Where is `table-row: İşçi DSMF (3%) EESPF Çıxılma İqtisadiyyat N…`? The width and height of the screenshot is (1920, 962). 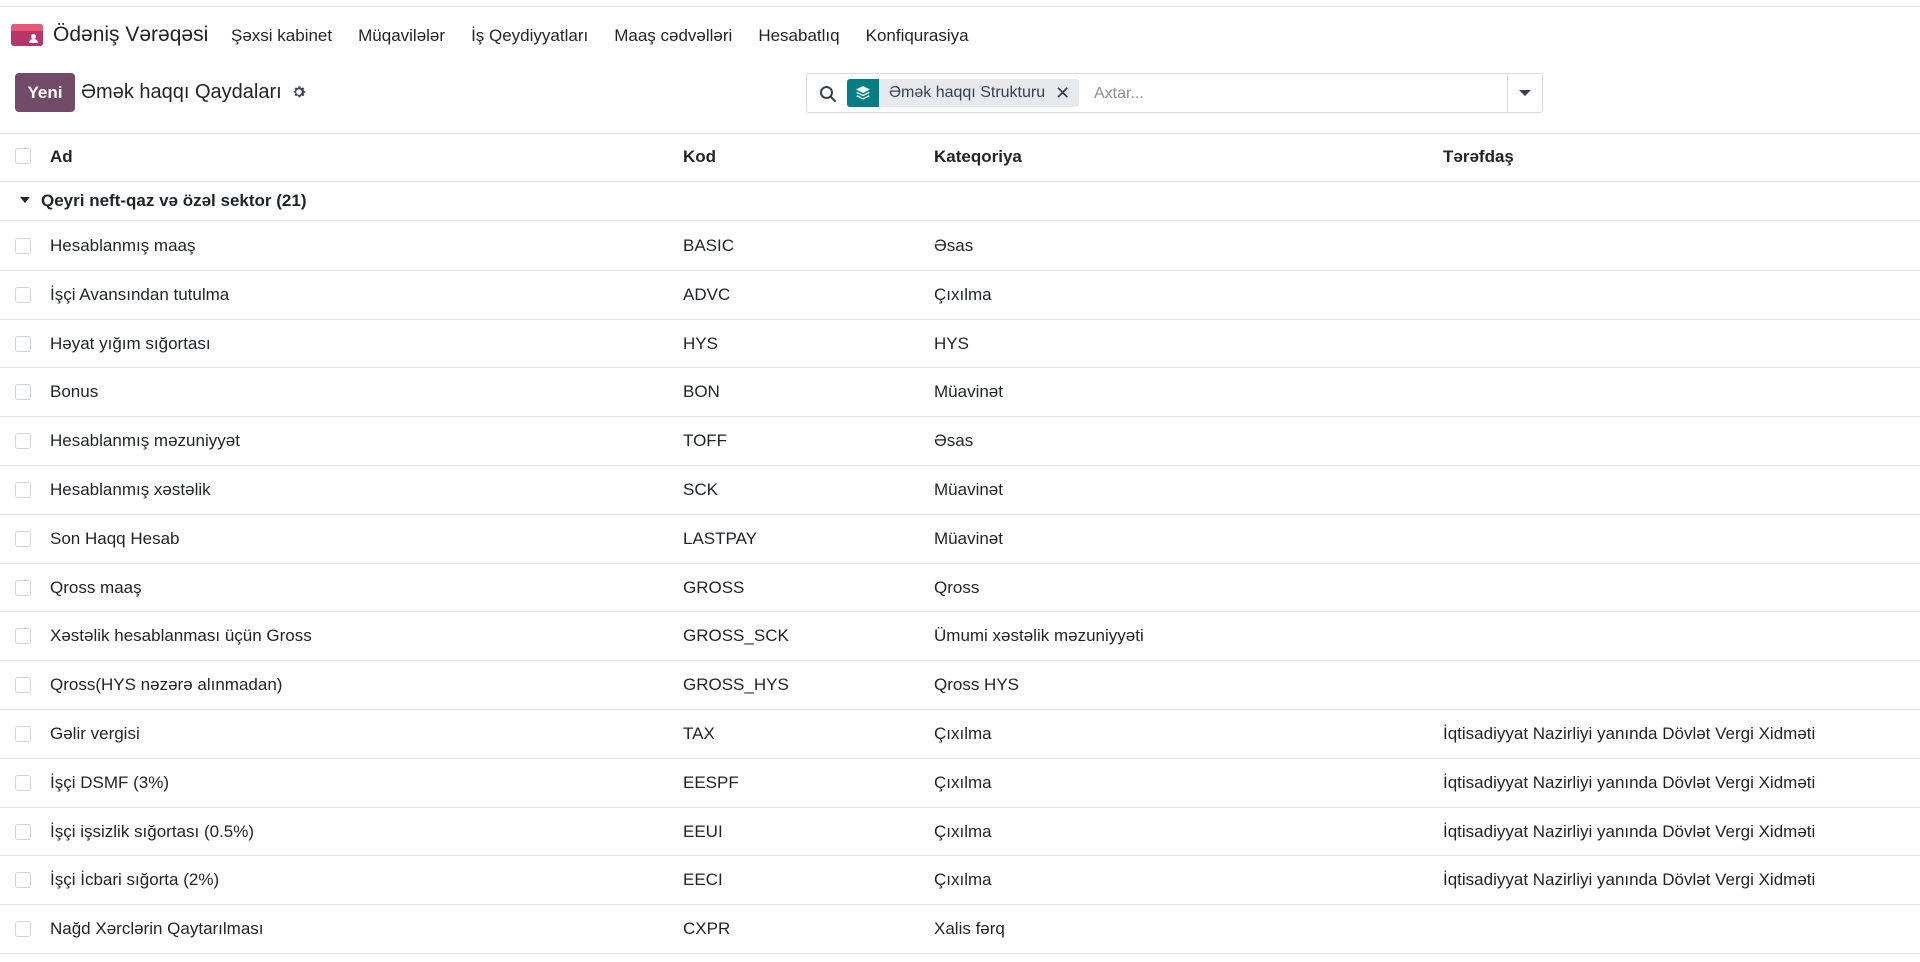 table-row: İşçi DSMF (3%) EESPF Çıxılma İqtisadiyyat N… is located at coordinates (960, 783).